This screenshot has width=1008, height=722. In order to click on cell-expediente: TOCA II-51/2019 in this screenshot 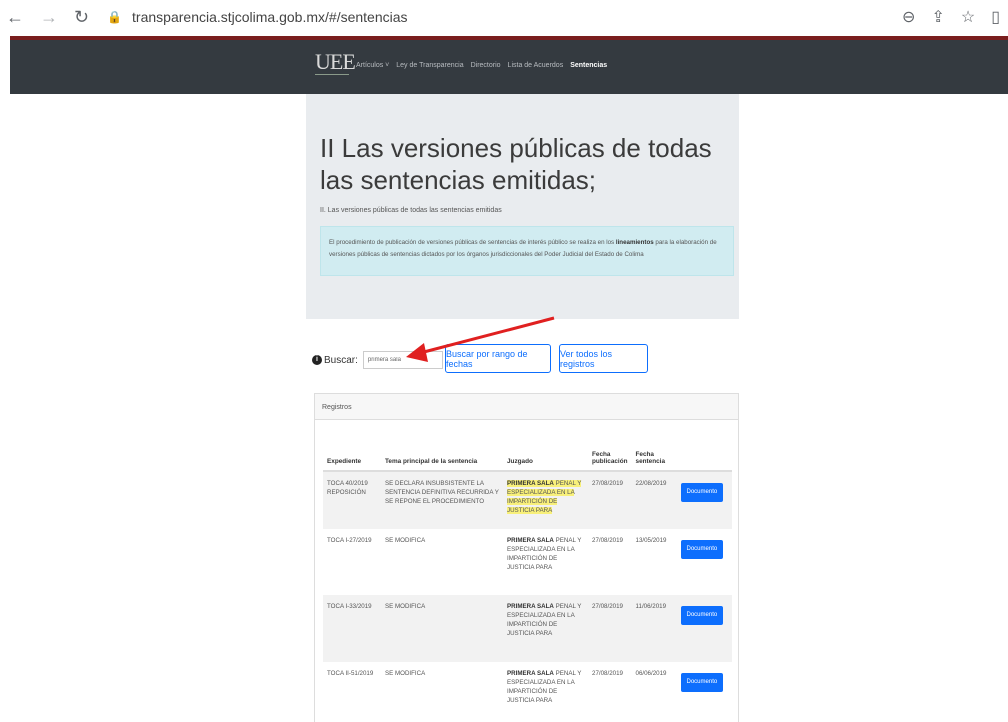, I will do `click(350, 673)`.